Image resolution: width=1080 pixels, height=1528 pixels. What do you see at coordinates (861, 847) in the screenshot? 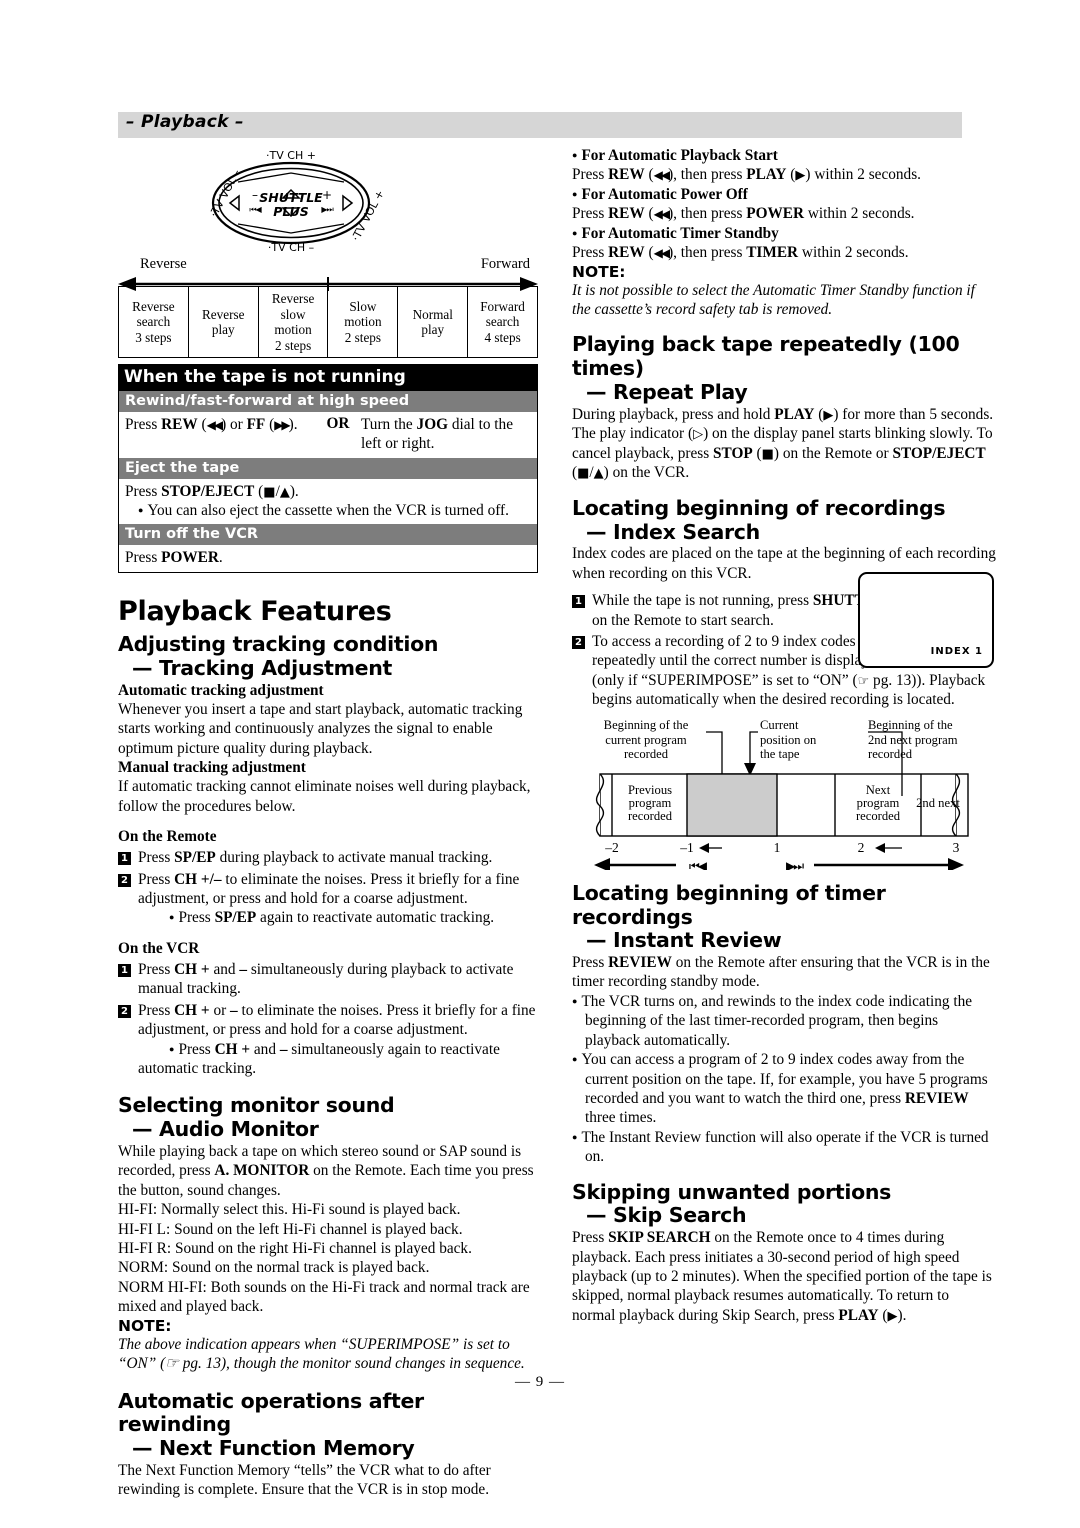
I see `svg-text: 2` at bounding box center [861, 847].